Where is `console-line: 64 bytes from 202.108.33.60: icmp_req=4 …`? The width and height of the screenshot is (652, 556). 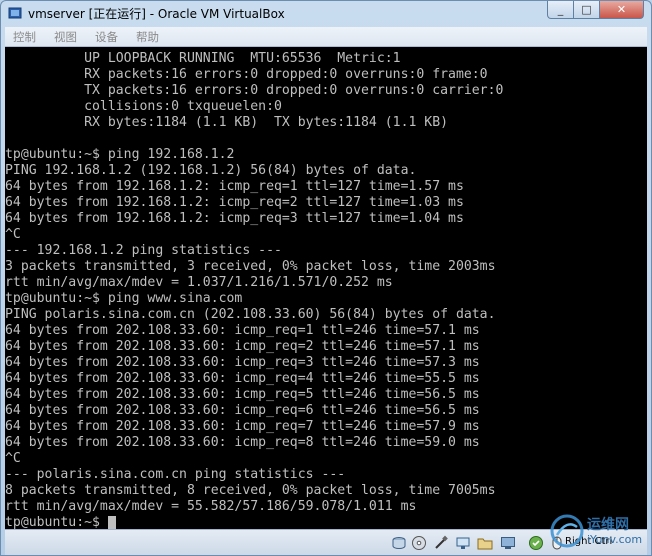 console-line: 64 bytes from 202.108.33.60: icmp_req=4 … is located at coordinates (242, 378).